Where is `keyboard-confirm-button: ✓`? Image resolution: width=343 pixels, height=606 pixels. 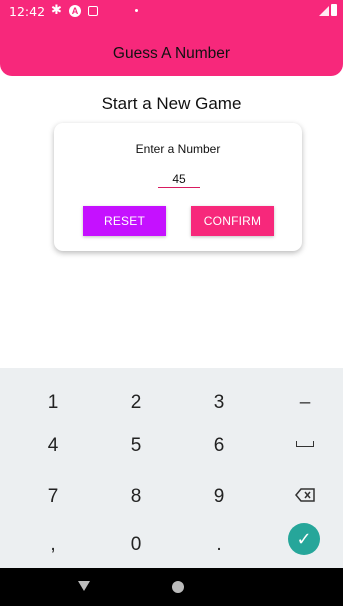
keyboard-confirm-button: ✓ is located at coordinates (304, 539).